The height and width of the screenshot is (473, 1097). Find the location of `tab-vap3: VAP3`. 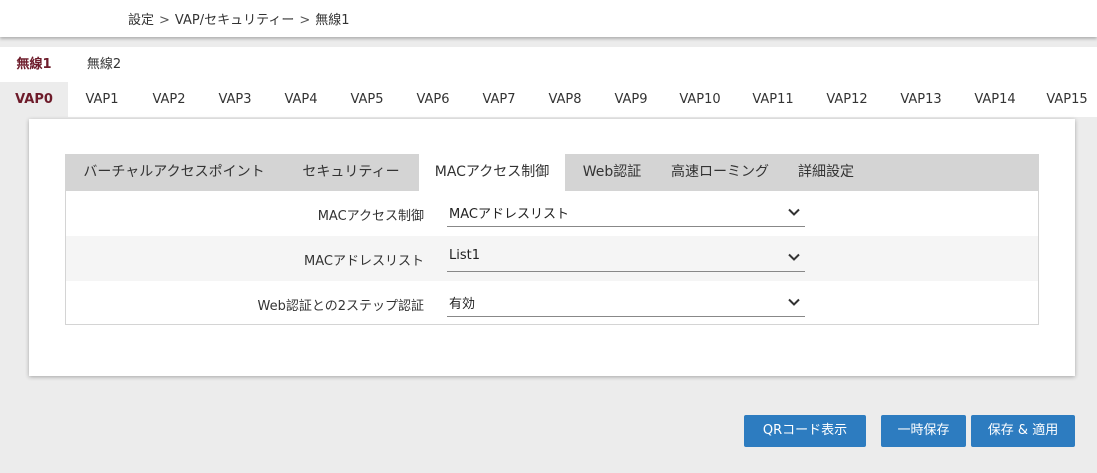

tab-vap3: VAP3 is located at coordinates (235, 99).